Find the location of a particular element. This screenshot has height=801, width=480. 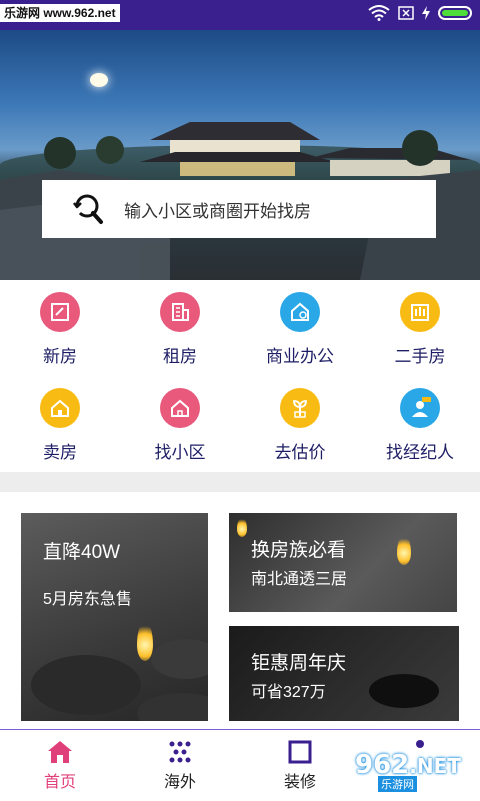

wifi-icon is located at coordinates (379, 13).